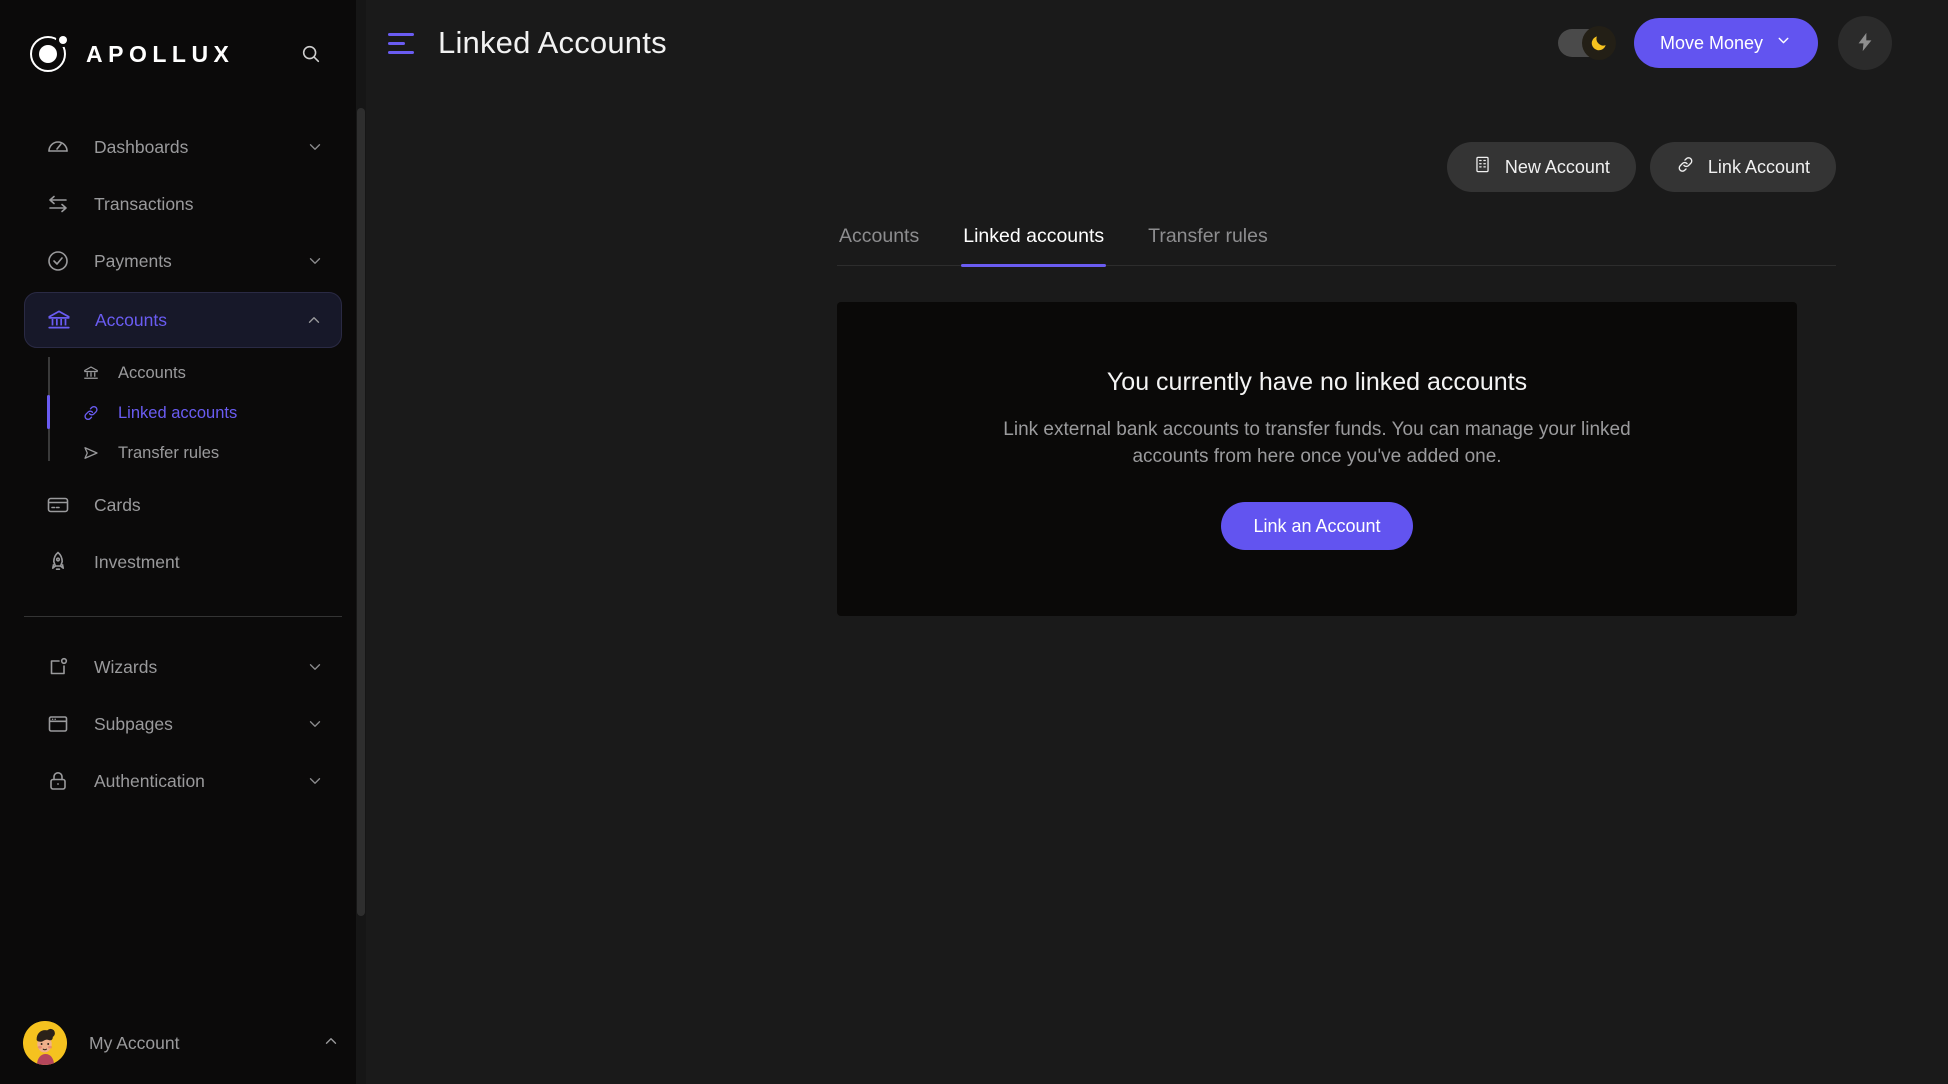 The image size is (1948, 1084). I want to click on sidebar-subnav-accounts: Accounts Linked accounts Transfer rules, so click(183, 413).